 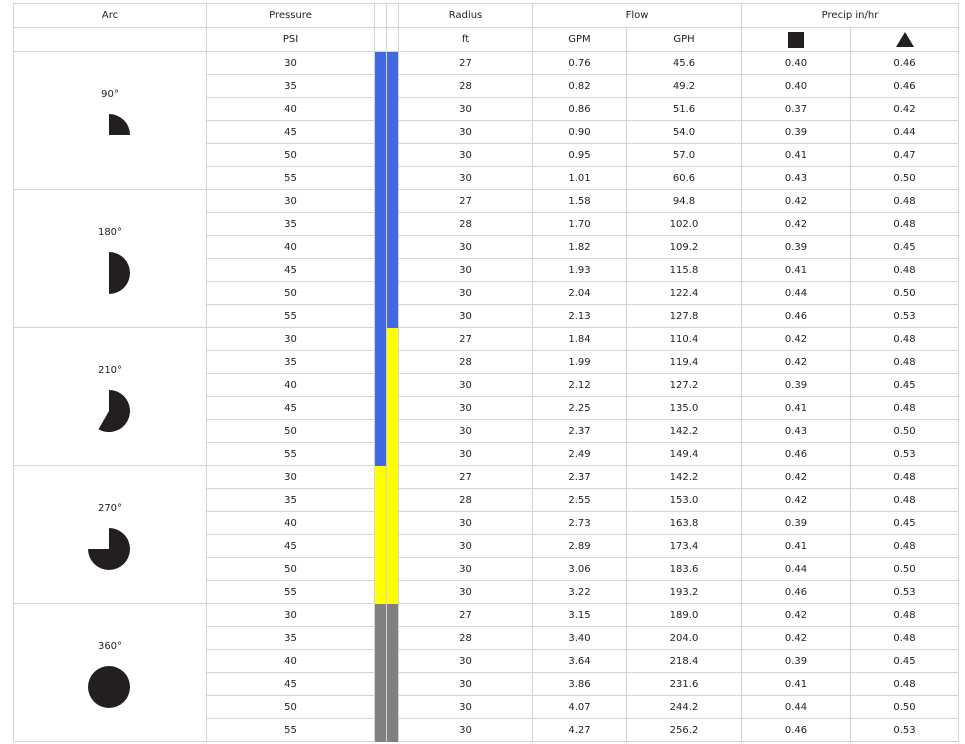 What do you see at coordinates (380, 15) in the screenshot?
I see `band-header-left` at bounding box center [380, 15].